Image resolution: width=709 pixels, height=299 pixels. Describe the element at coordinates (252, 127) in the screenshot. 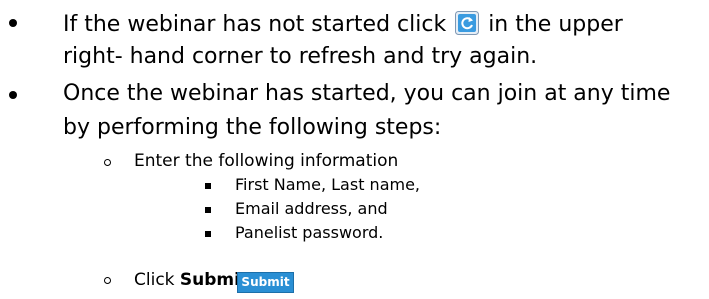

I see `join-line-2: by performing the following steps:` at that location.